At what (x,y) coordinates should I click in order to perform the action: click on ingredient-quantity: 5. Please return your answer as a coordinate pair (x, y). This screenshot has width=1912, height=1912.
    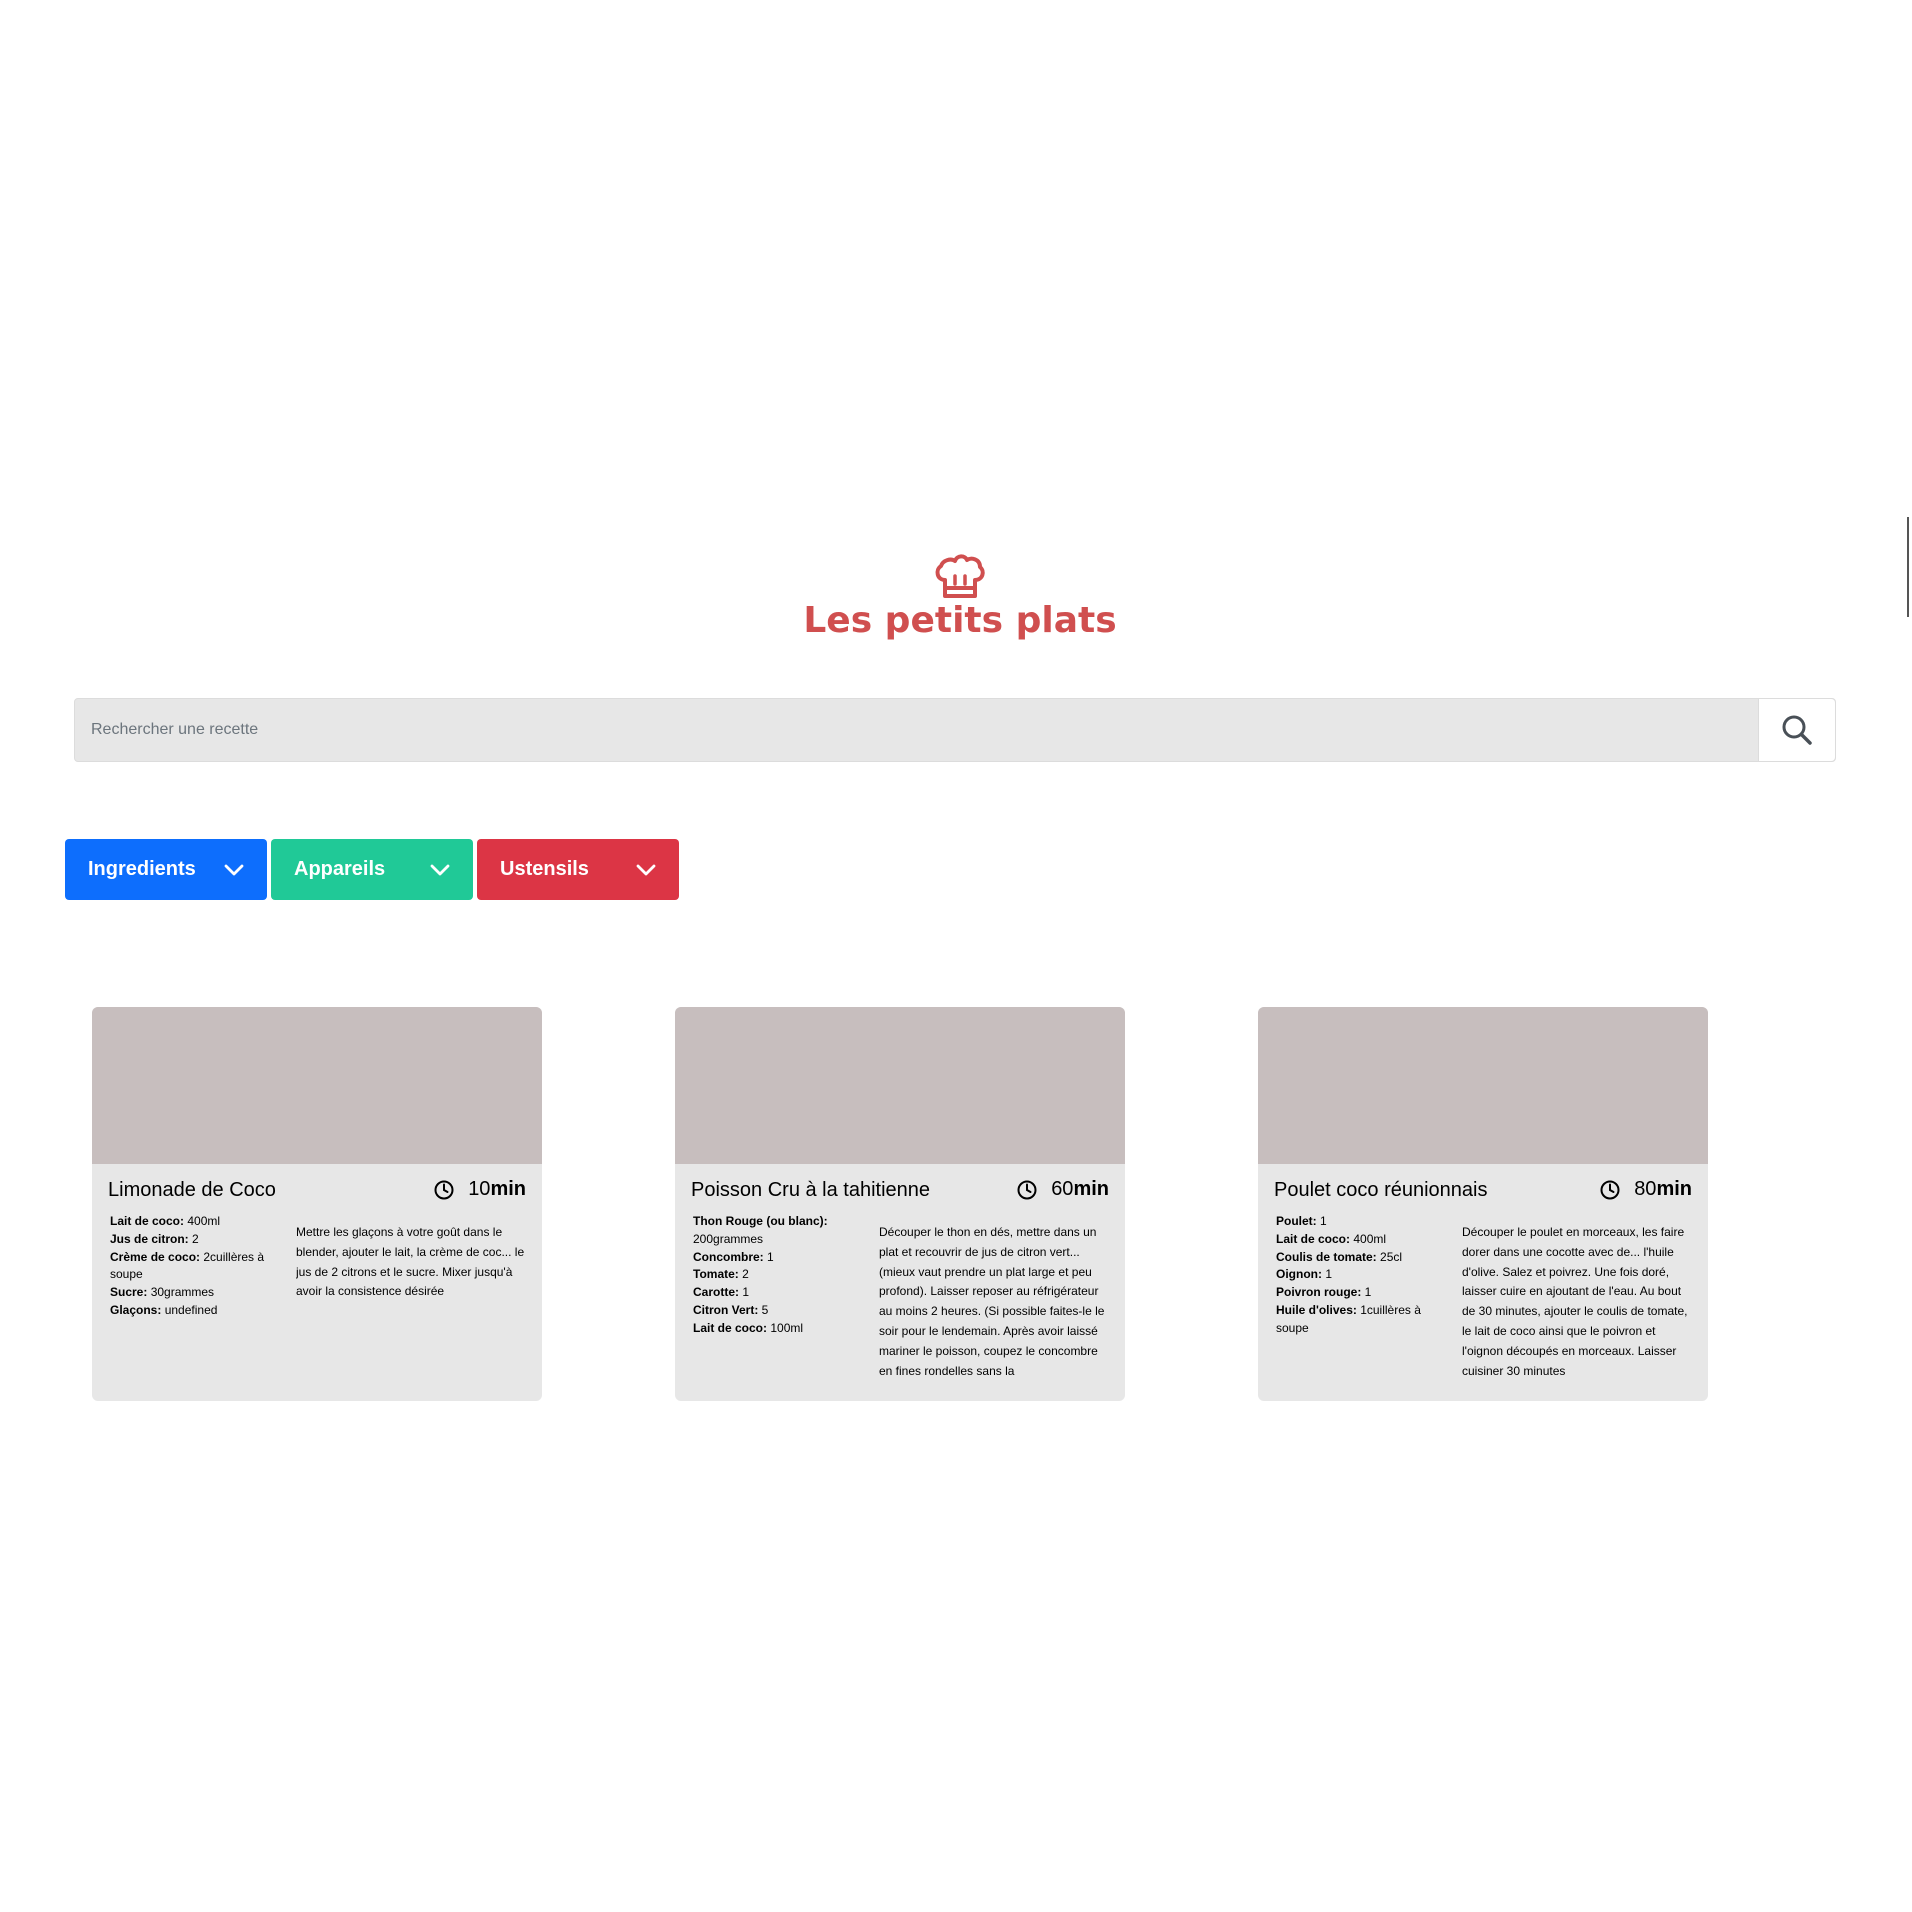
    Looking at the image, I should click on (763, 1309).